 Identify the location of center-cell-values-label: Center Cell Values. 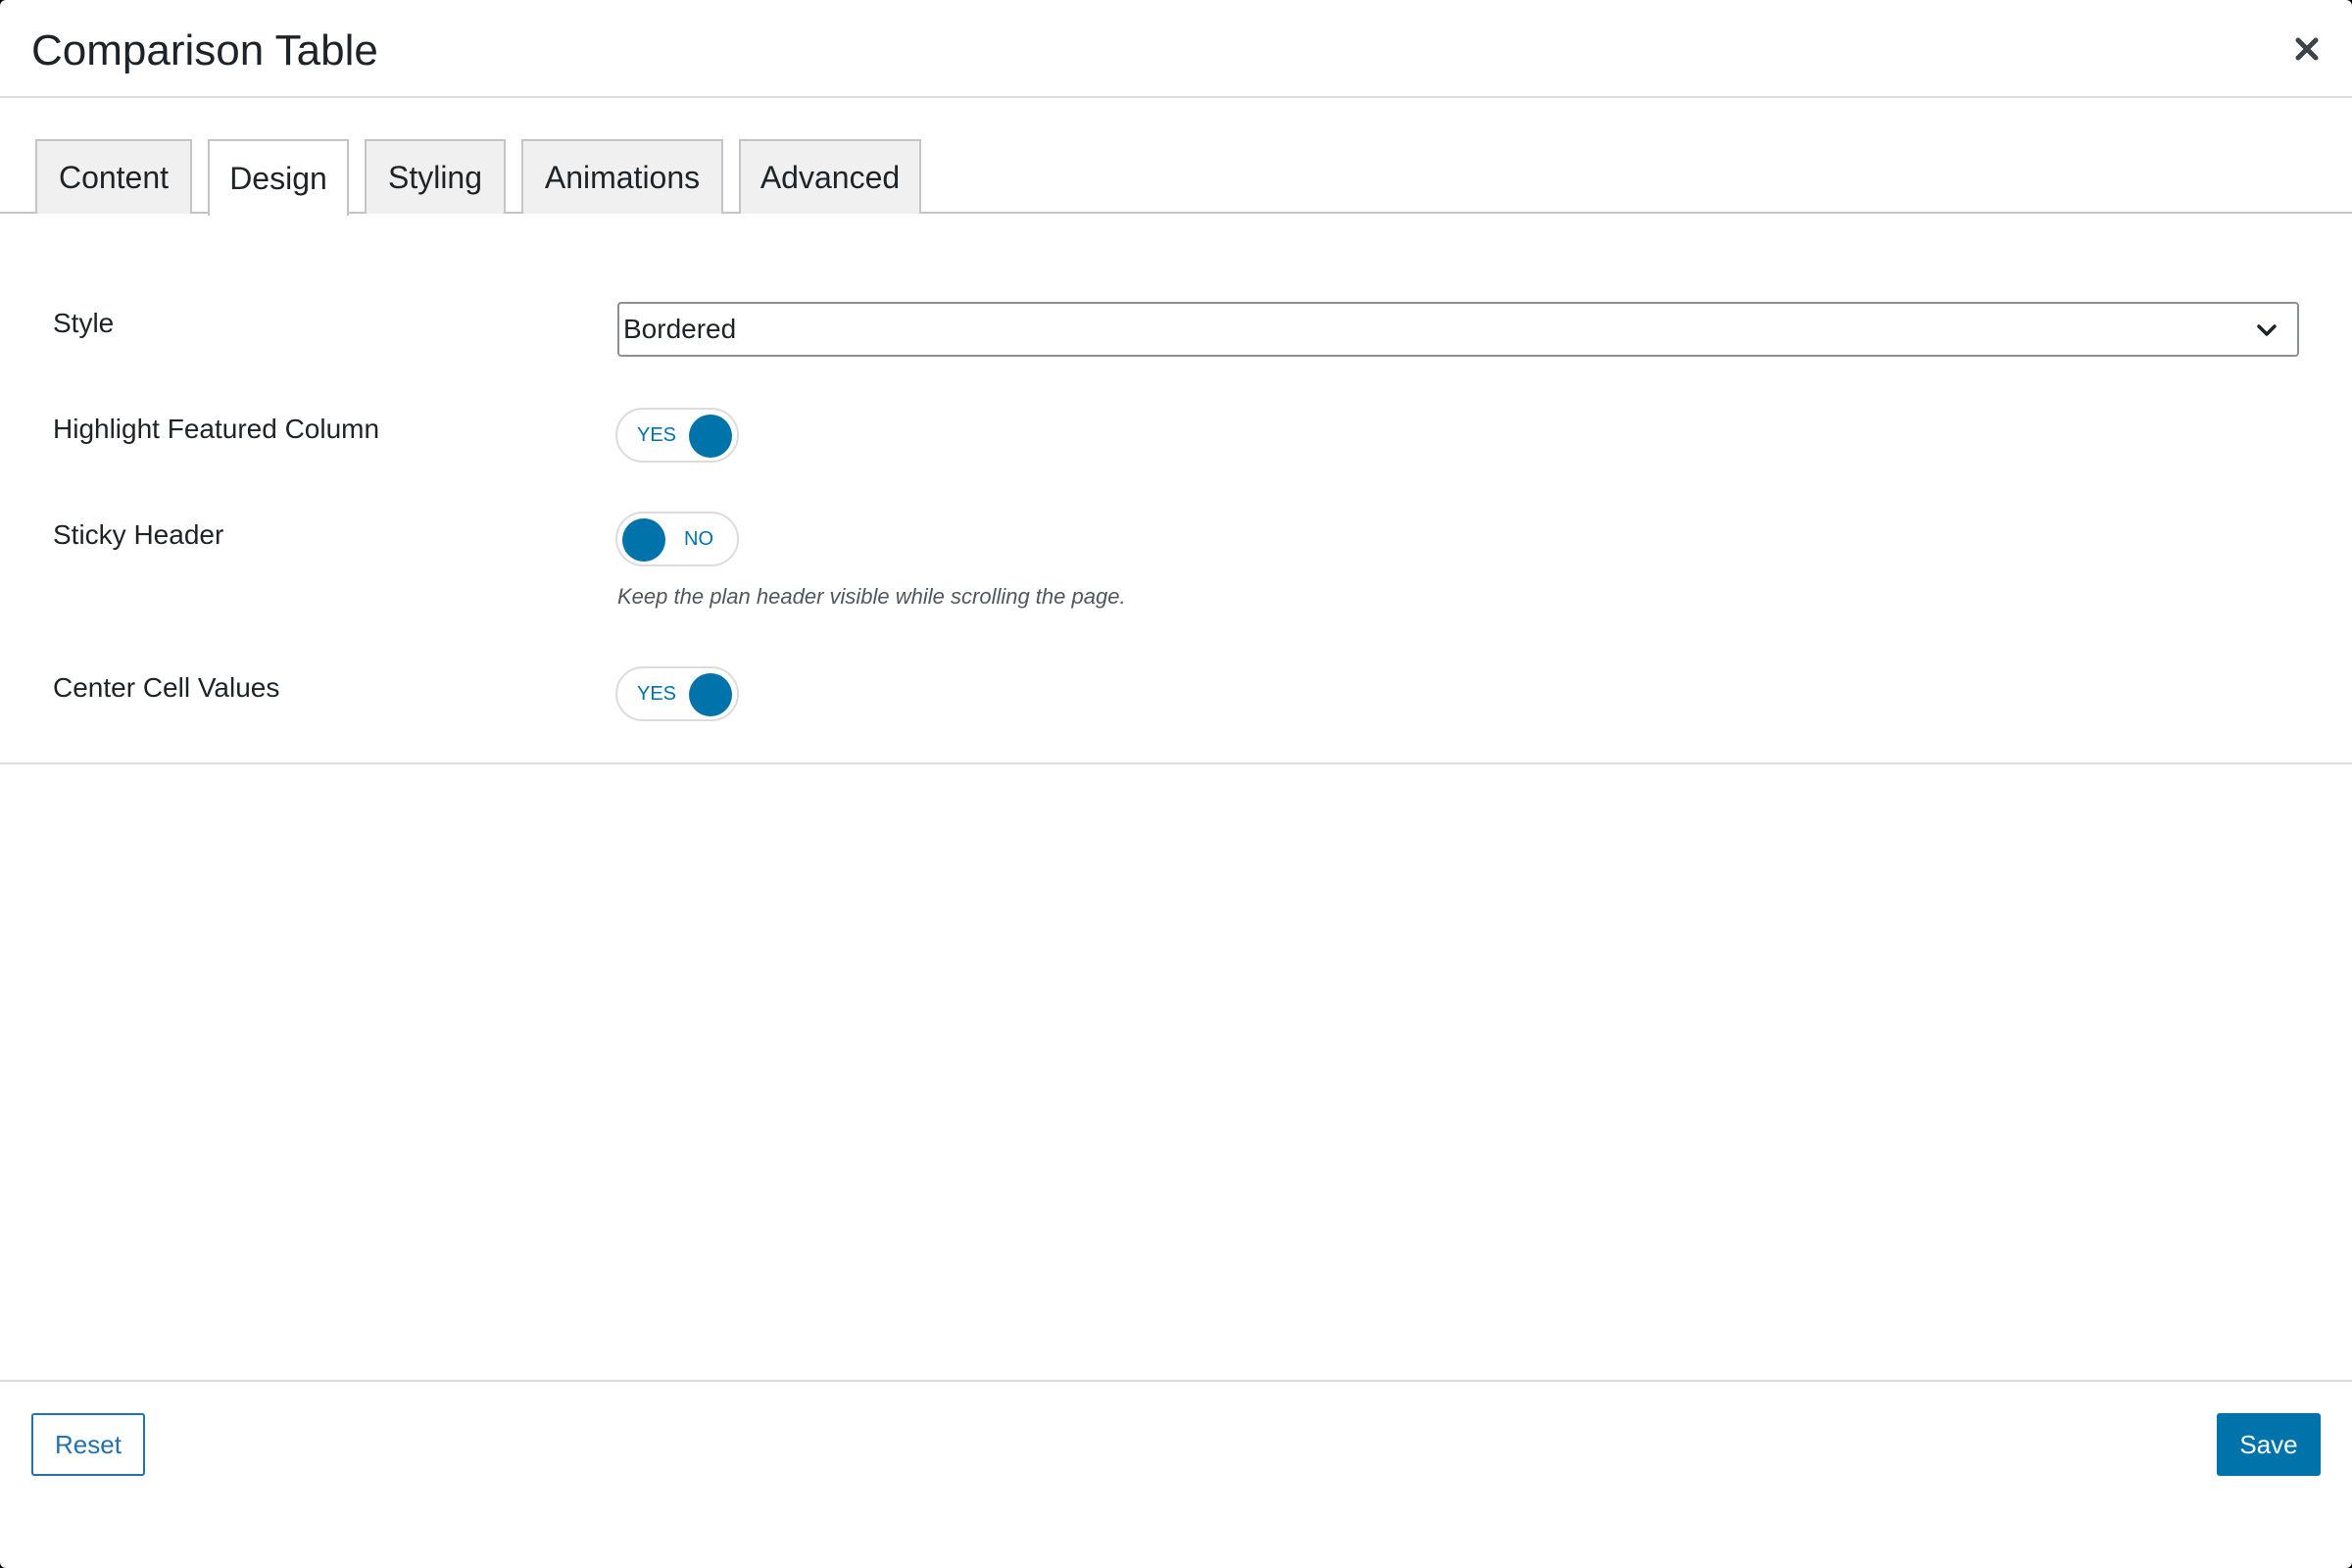
(166, 687).